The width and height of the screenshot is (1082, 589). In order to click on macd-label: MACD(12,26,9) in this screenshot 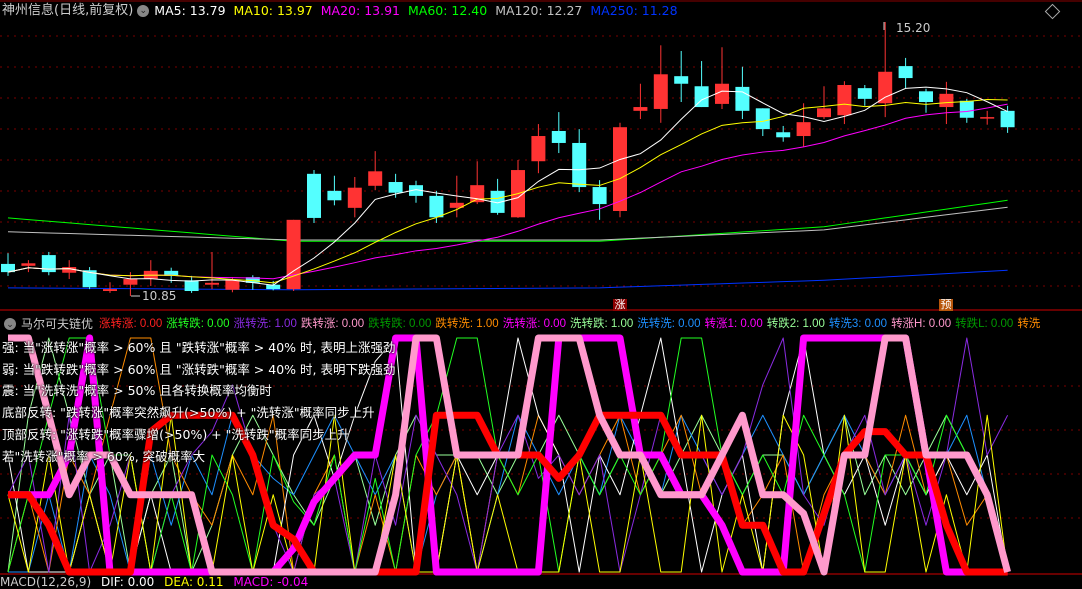, I will do `click(45, 582)`.